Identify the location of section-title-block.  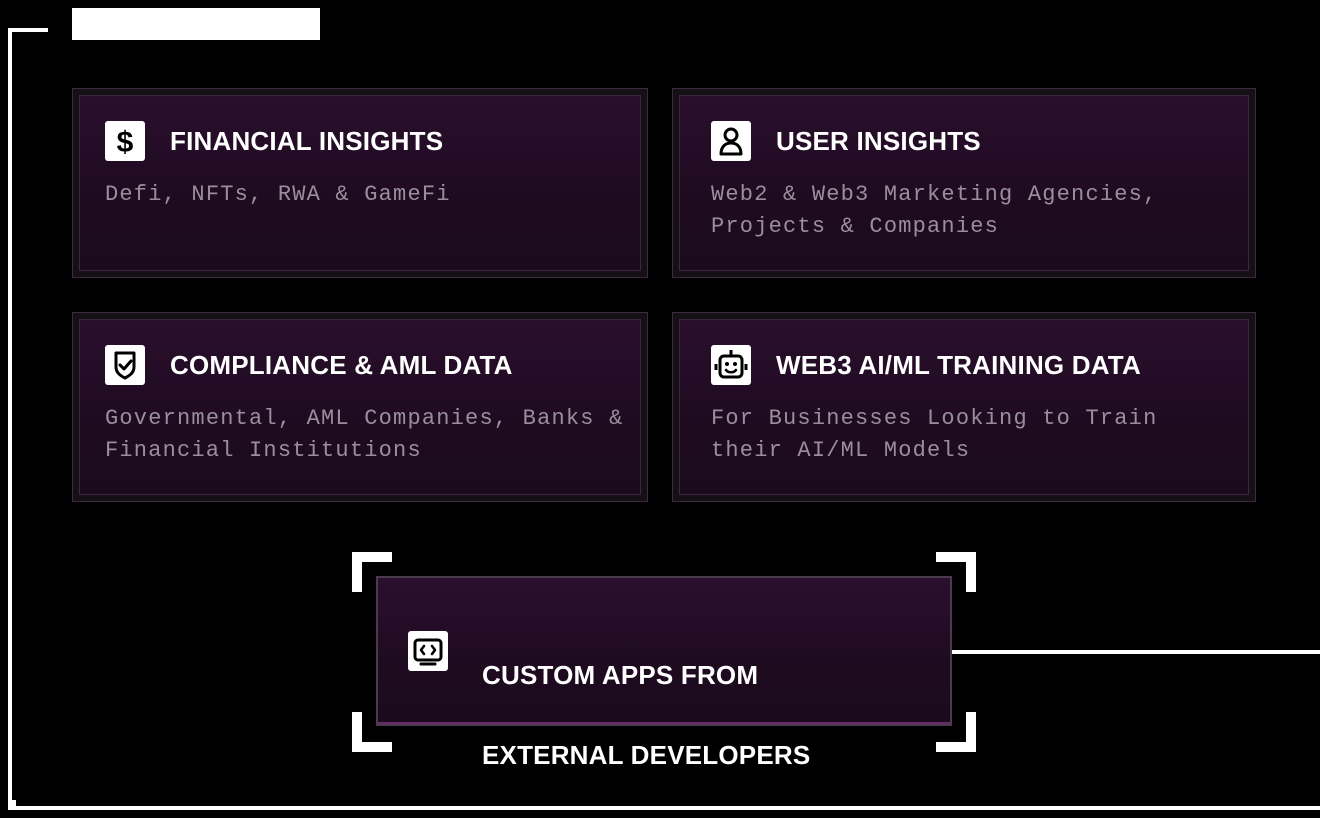
(196, 24).